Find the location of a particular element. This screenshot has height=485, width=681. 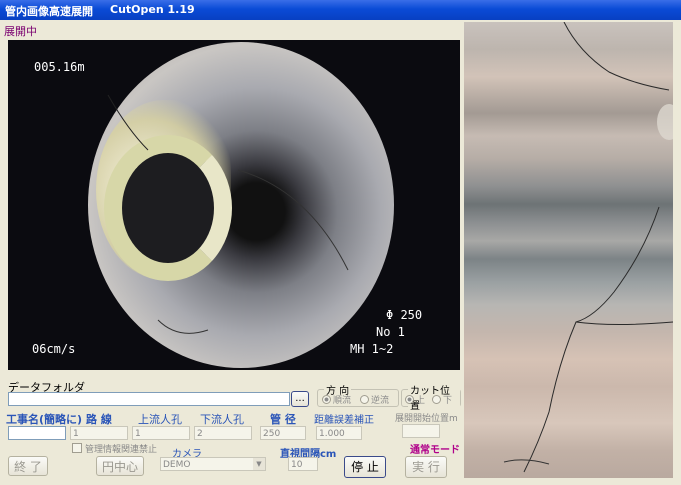

direction-radio-reverse: 逆流 is located at coordinates (374, 399).